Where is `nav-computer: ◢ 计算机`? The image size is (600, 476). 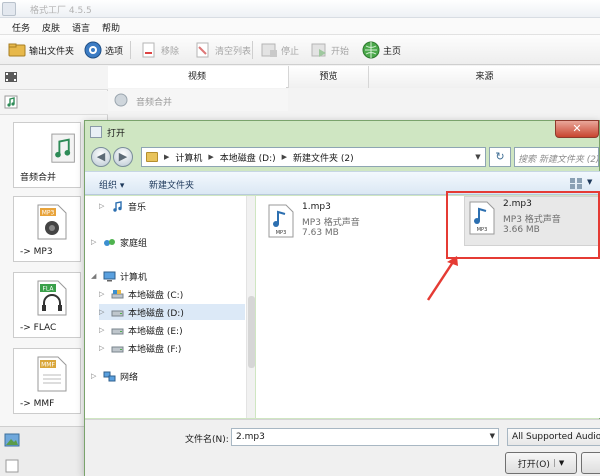 nav-computer: ◢ 计算机 is located at coordinates (119, 276).